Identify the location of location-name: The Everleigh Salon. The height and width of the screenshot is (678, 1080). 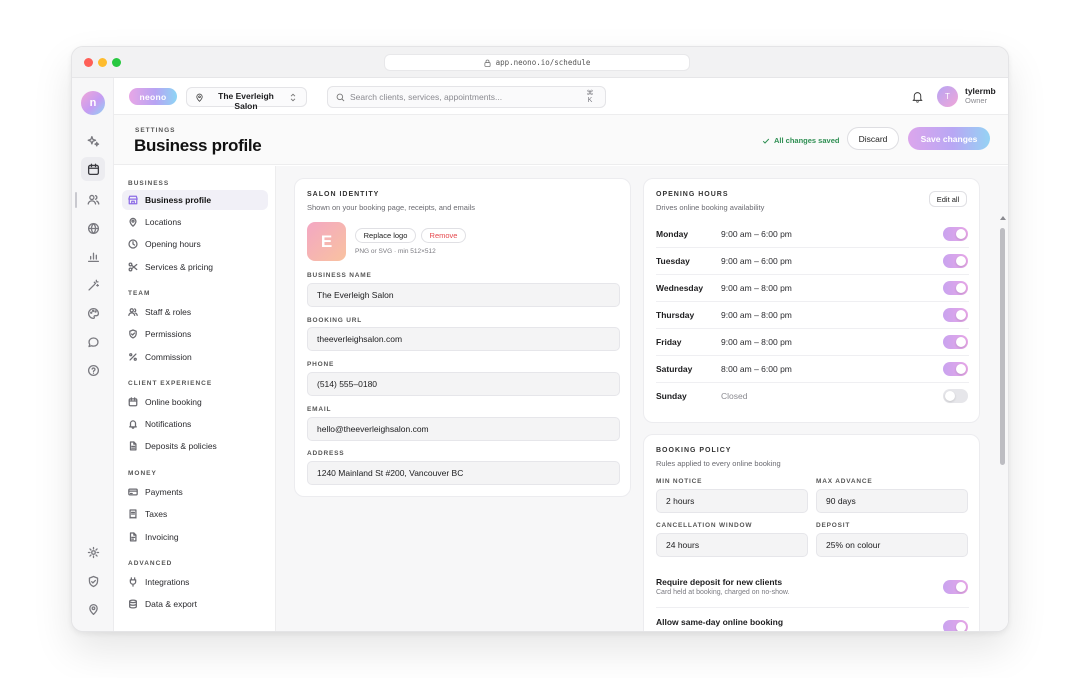
(246, 101).